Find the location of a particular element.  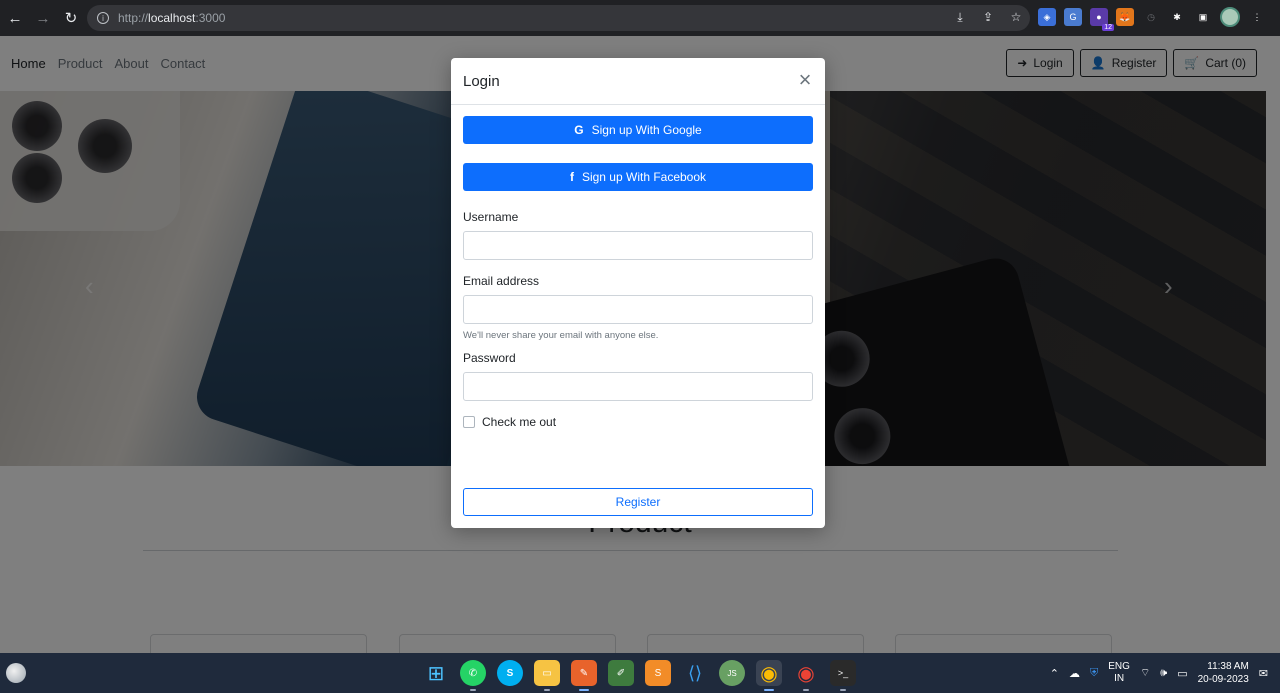

vscode-icon: ⟨⟩ is located at coordinates (695, 673).